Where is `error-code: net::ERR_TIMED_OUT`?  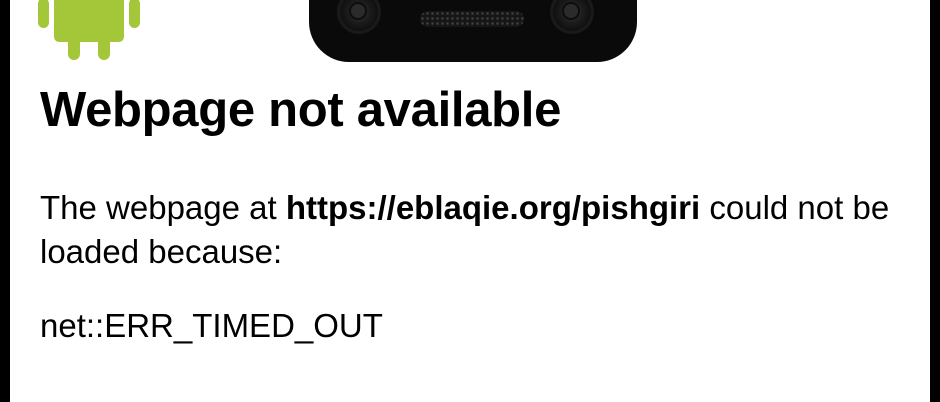
error-code: net::ERR_TIMED_OUT is located at coordinates (211, 325).